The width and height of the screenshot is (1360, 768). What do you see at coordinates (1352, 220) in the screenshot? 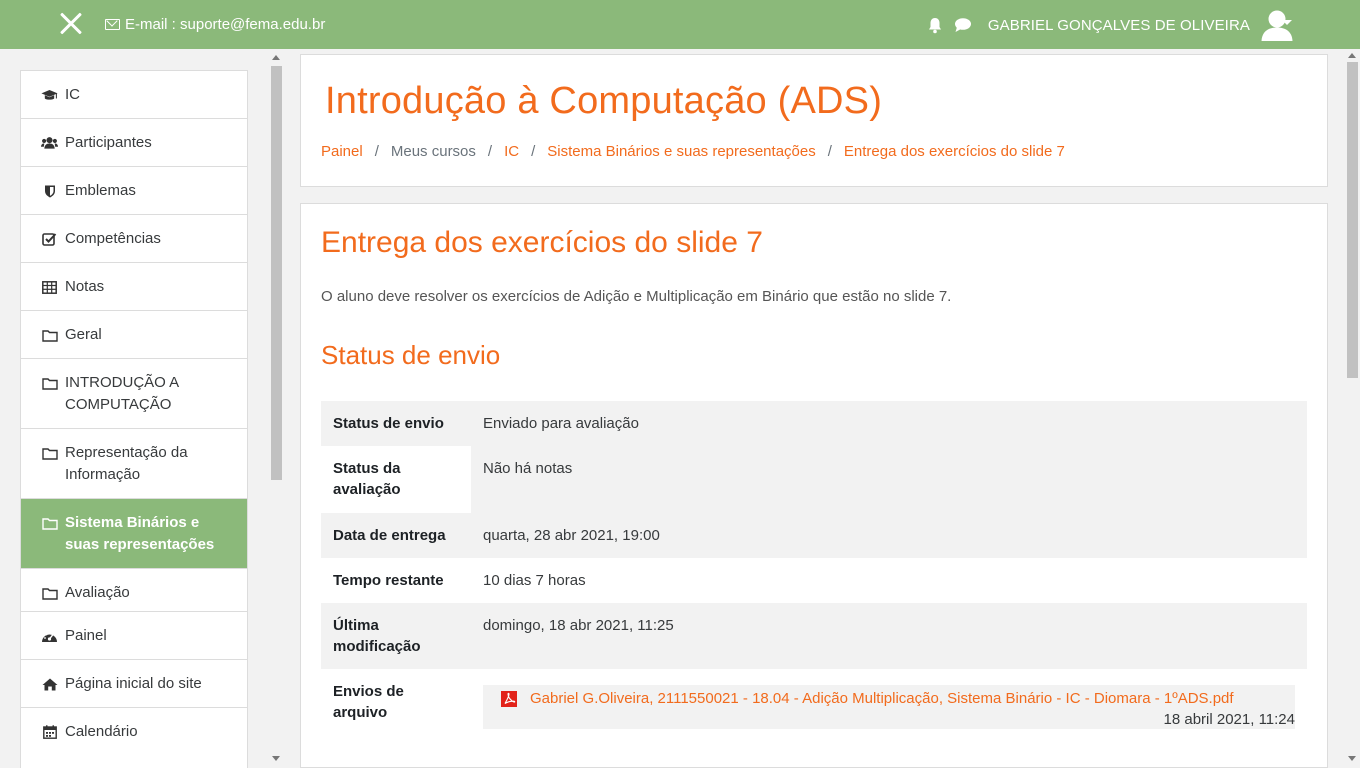
I see `page-scroll-thumb` at bounding box center [1352, 220].